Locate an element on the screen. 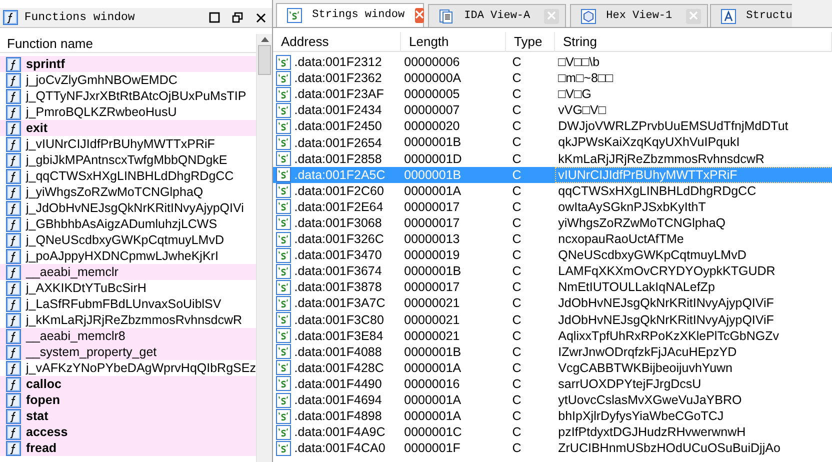 This screenshot has height=462, width=832. tab: IDA View-A is located at coordinates (497, 15).